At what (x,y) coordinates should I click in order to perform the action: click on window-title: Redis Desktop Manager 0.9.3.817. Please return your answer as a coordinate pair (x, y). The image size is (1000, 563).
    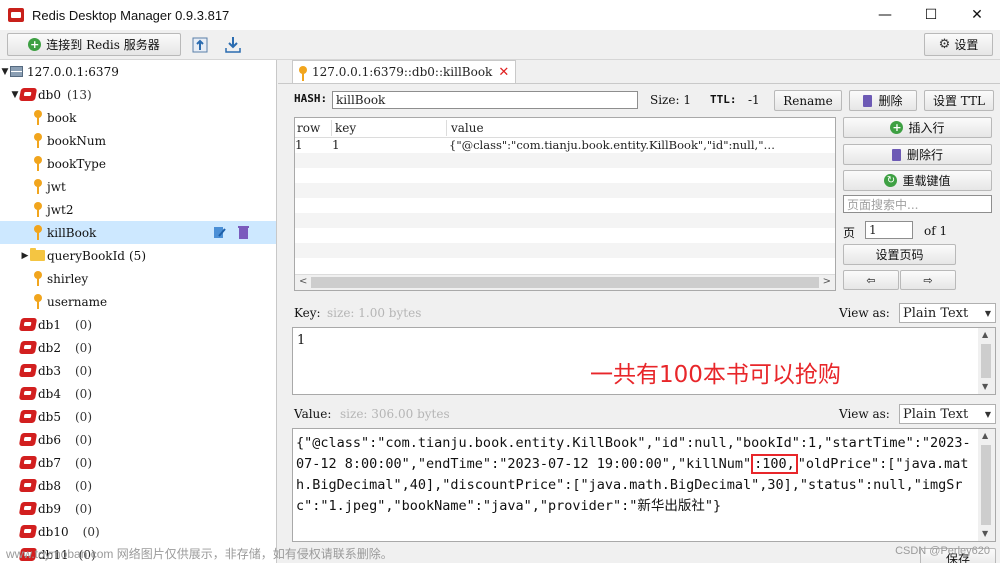
    Looking at the image, I should click on (131, 15).